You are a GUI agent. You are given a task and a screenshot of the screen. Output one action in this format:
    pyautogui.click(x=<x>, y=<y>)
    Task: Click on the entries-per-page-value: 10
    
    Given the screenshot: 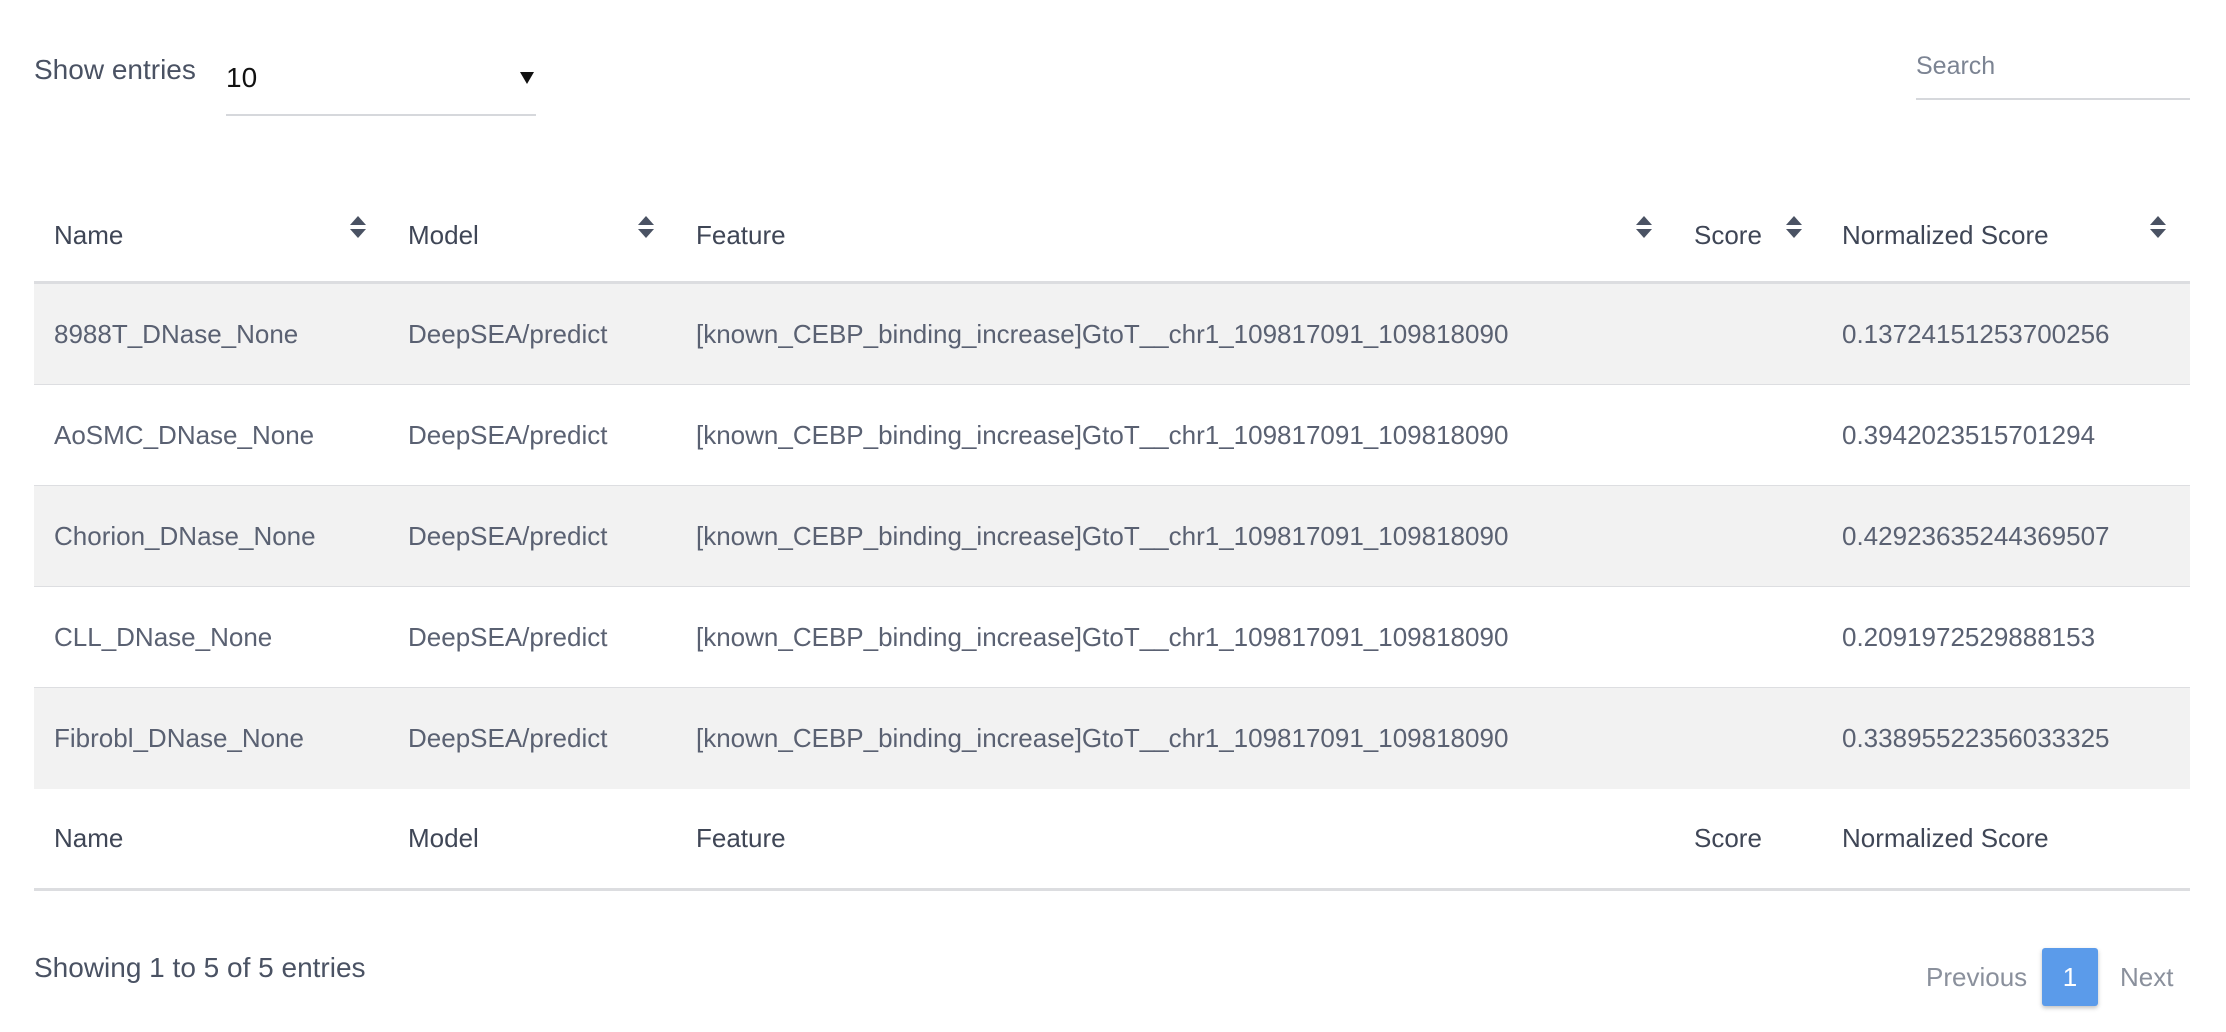 What is the action you would take?
    pyautogui.click(x=242, y=77)
    